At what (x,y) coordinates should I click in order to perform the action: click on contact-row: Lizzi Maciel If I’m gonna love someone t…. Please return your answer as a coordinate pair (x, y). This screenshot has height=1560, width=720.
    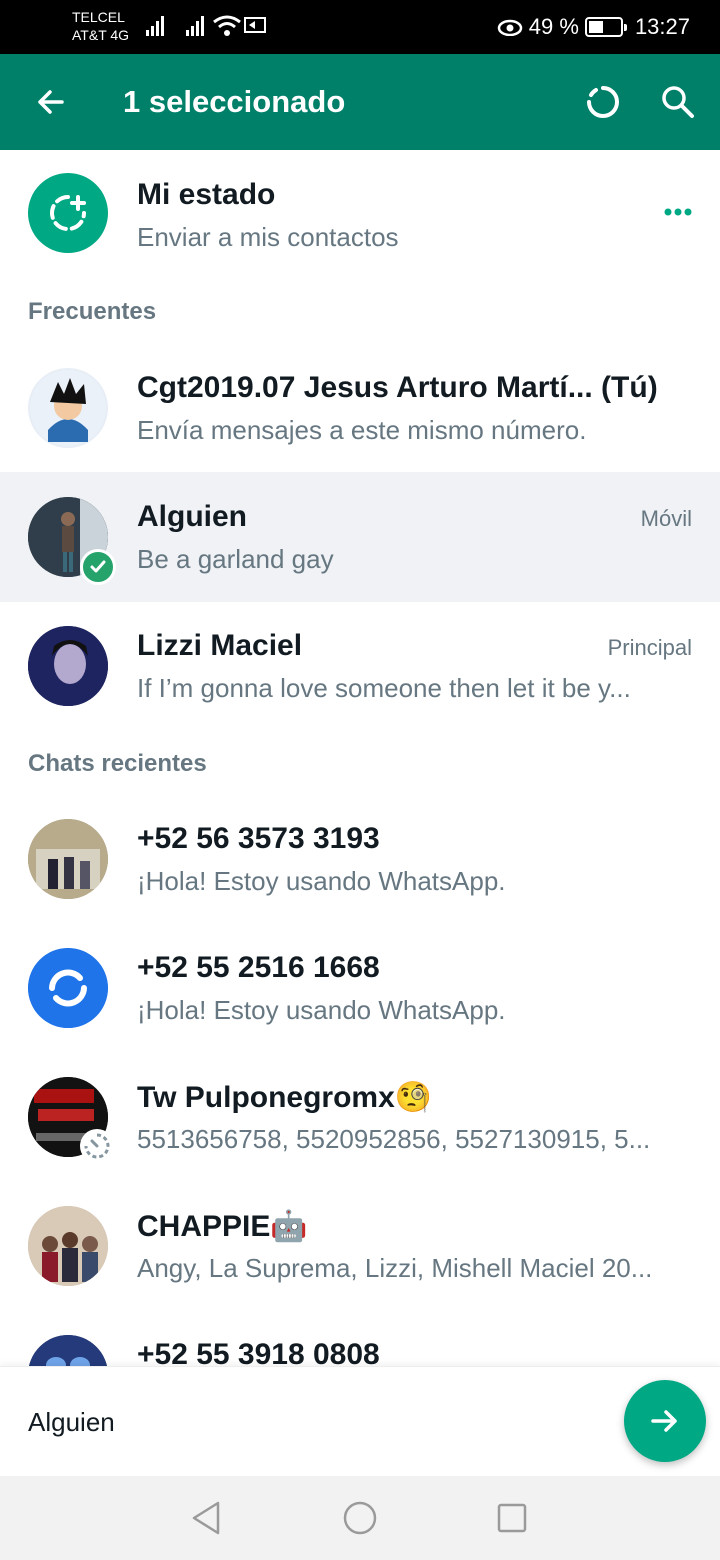
    Looking at the image, I should click on (360, 666).